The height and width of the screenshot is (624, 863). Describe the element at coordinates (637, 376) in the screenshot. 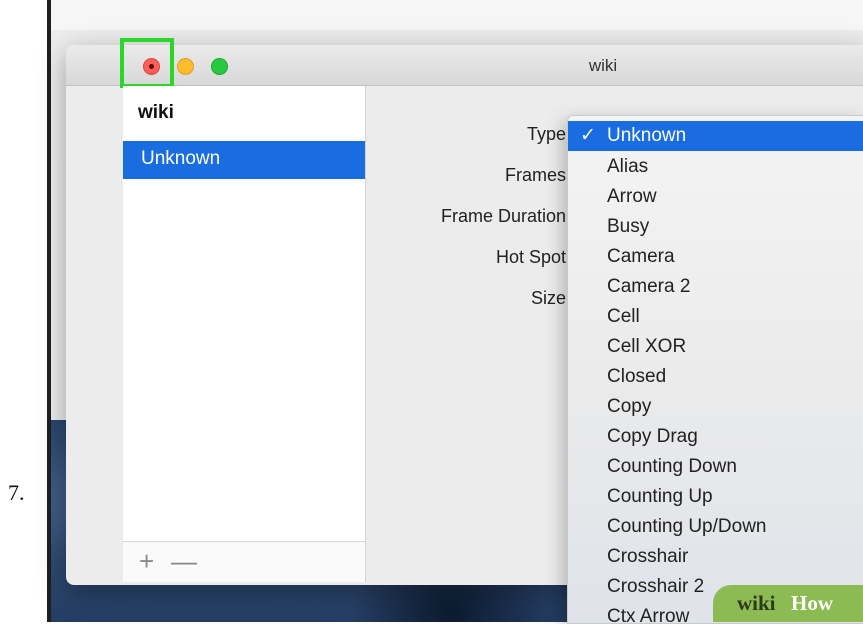

I see `option-label: Closed` at that location.